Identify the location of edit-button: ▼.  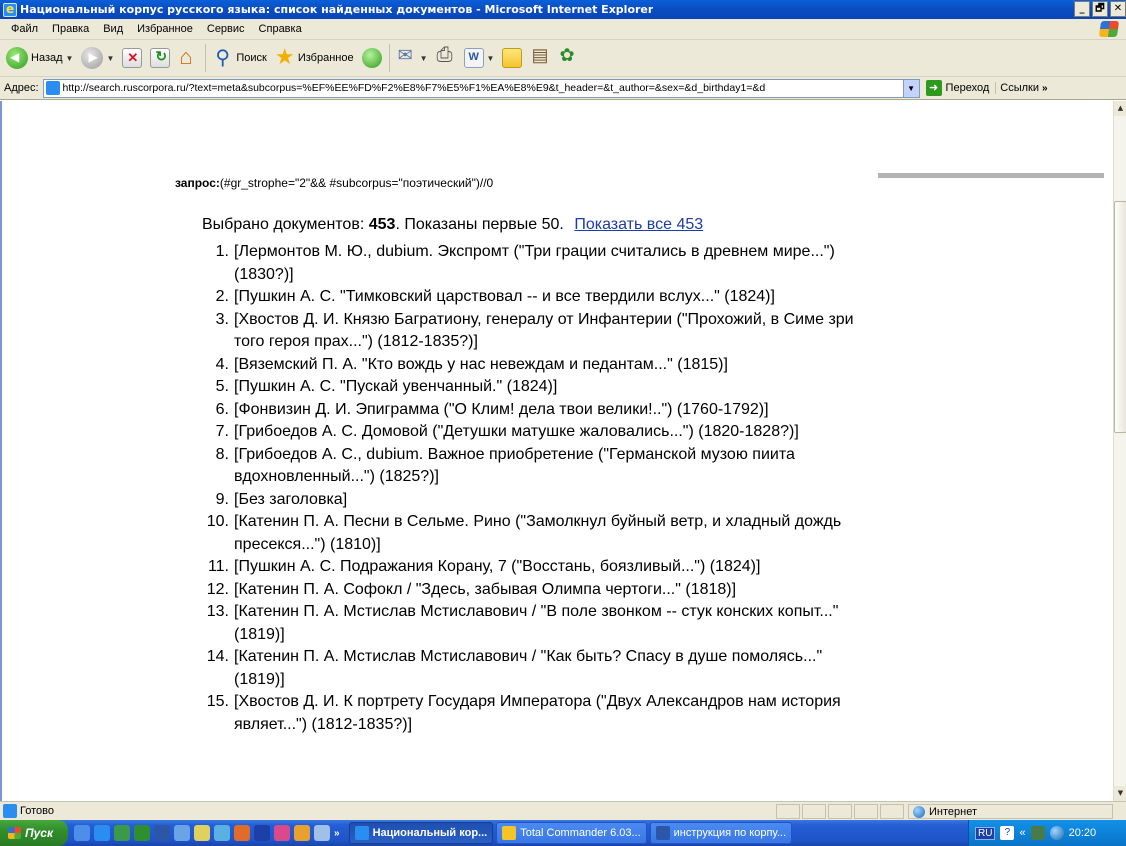
(479, 58).